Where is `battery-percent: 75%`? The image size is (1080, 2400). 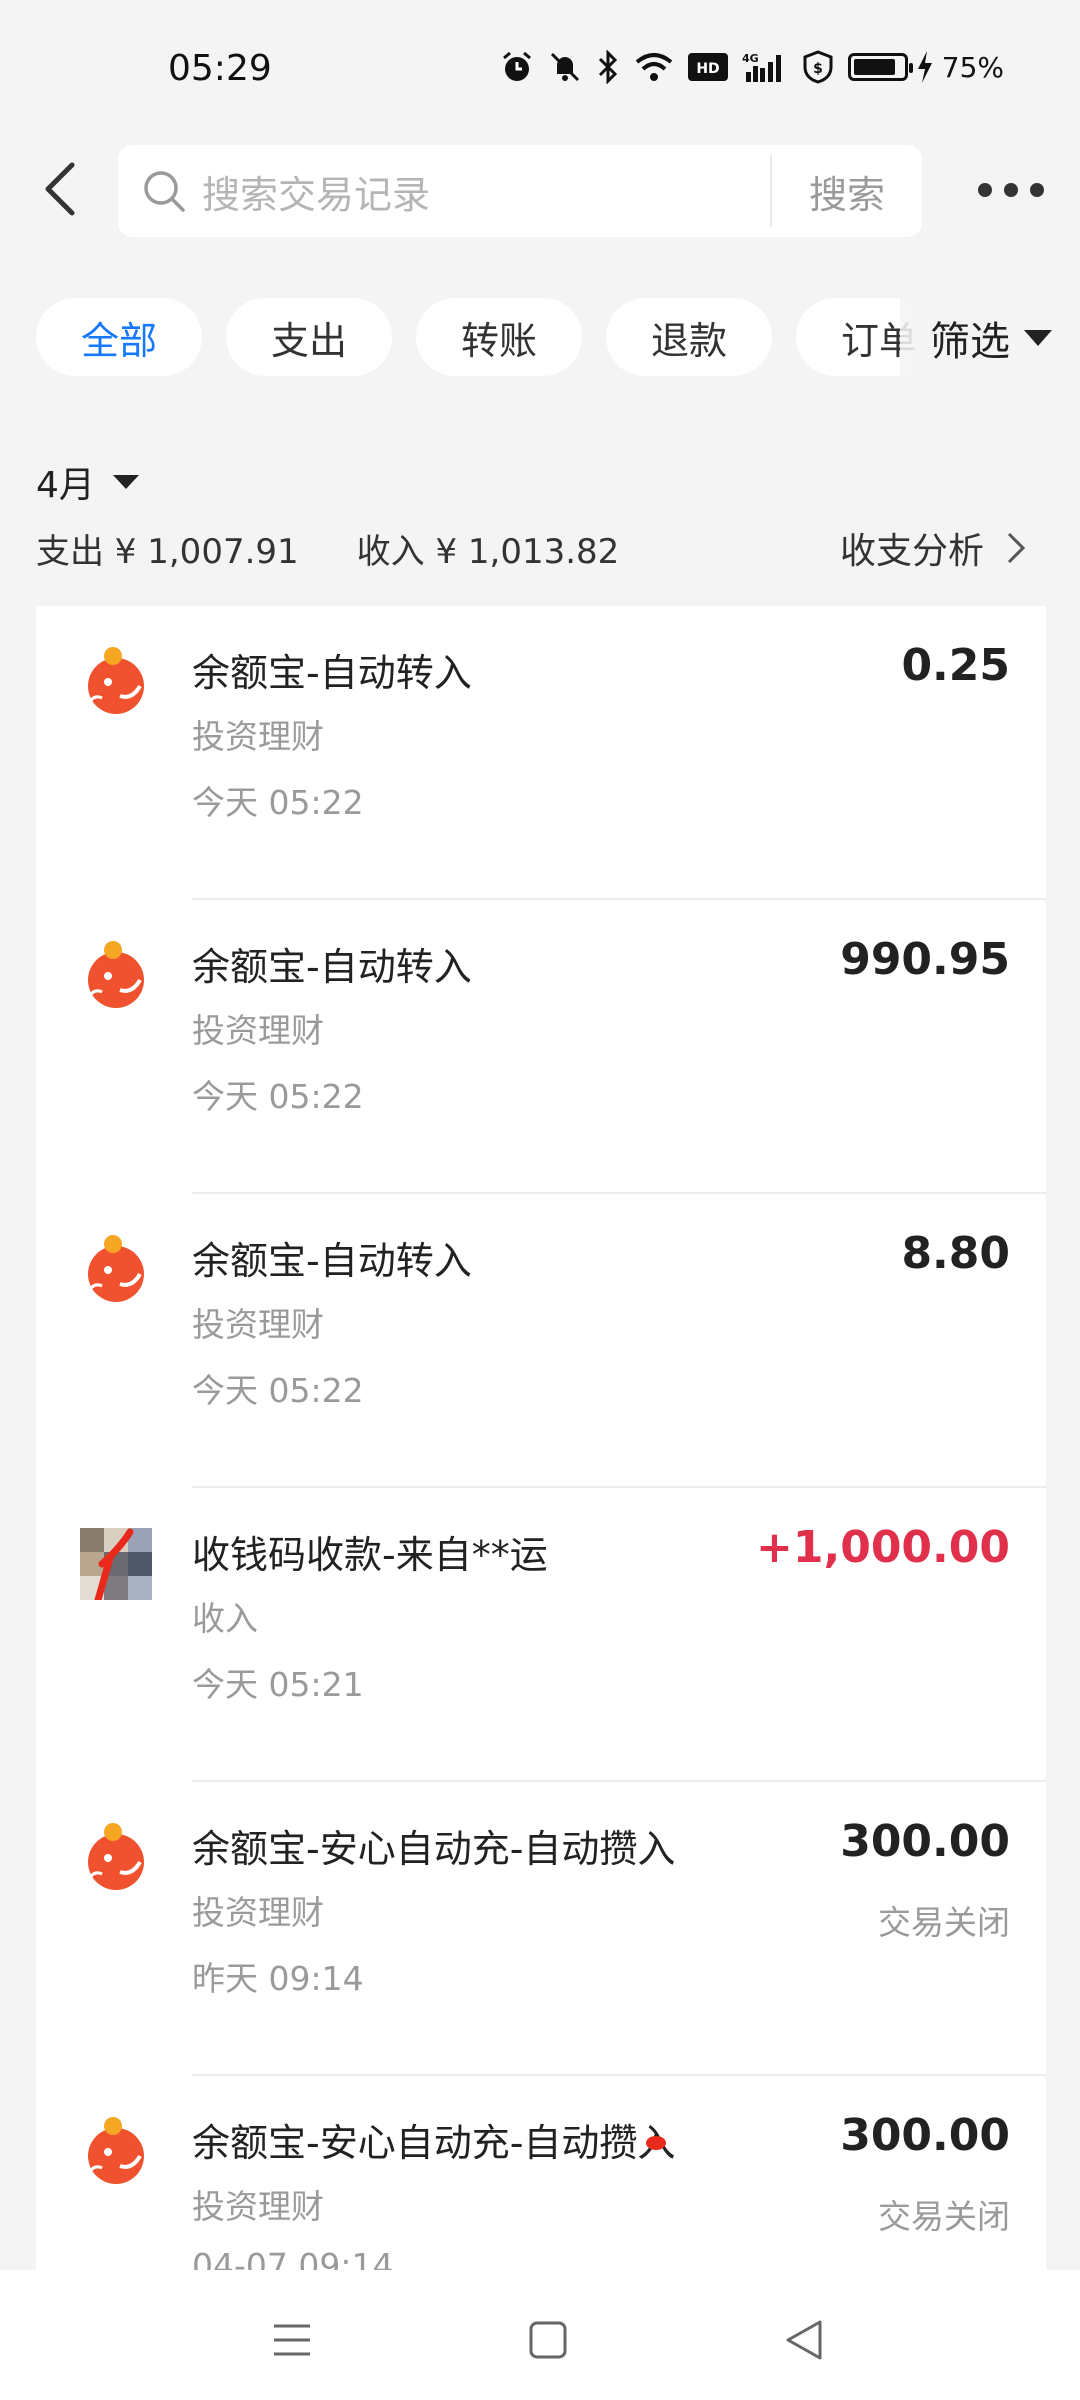 battery-percent: 75% is located at coordinates (972, 67).